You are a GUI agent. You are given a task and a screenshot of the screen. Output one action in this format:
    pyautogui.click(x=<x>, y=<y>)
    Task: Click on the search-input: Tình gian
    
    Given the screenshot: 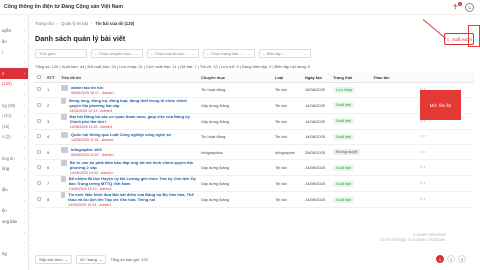 What is the action you would take?
    pyautogui.click(x=61, y=53)
    